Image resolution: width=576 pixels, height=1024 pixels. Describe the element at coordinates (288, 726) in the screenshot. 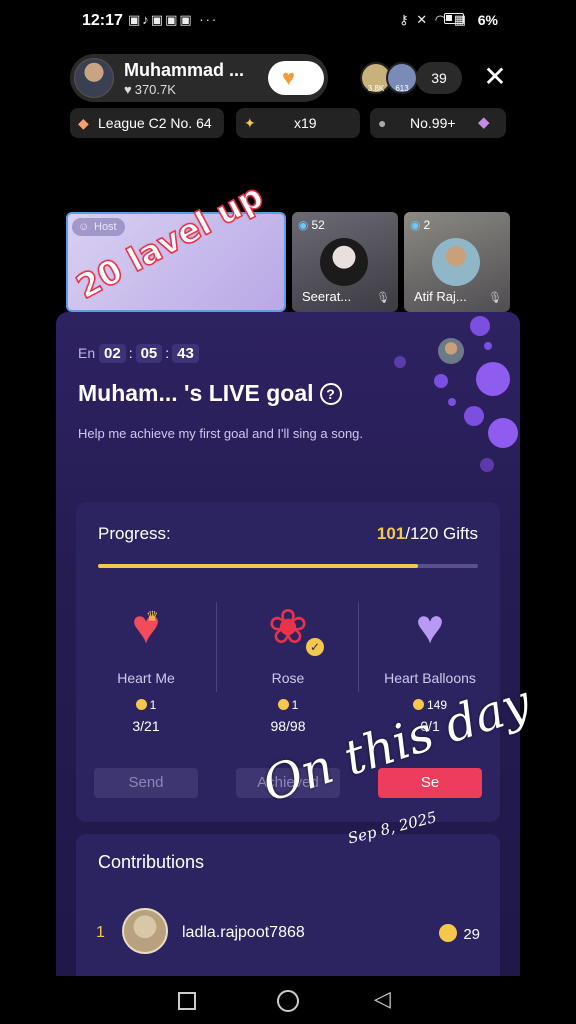

I see `gift-progress: 98/98` at that location.